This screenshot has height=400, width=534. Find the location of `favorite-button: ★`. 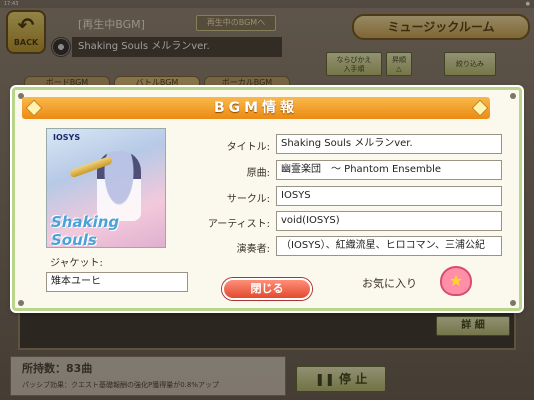

favorite-button: ★ is located at coordinates (456, 281).